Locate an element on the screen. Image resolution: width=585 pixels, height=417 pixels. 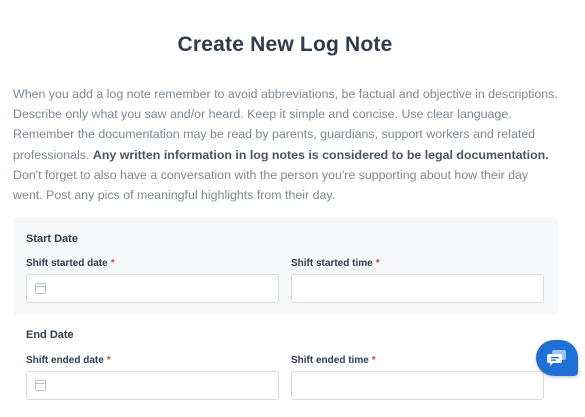
chat-icon is located at coordinates (556, 358).